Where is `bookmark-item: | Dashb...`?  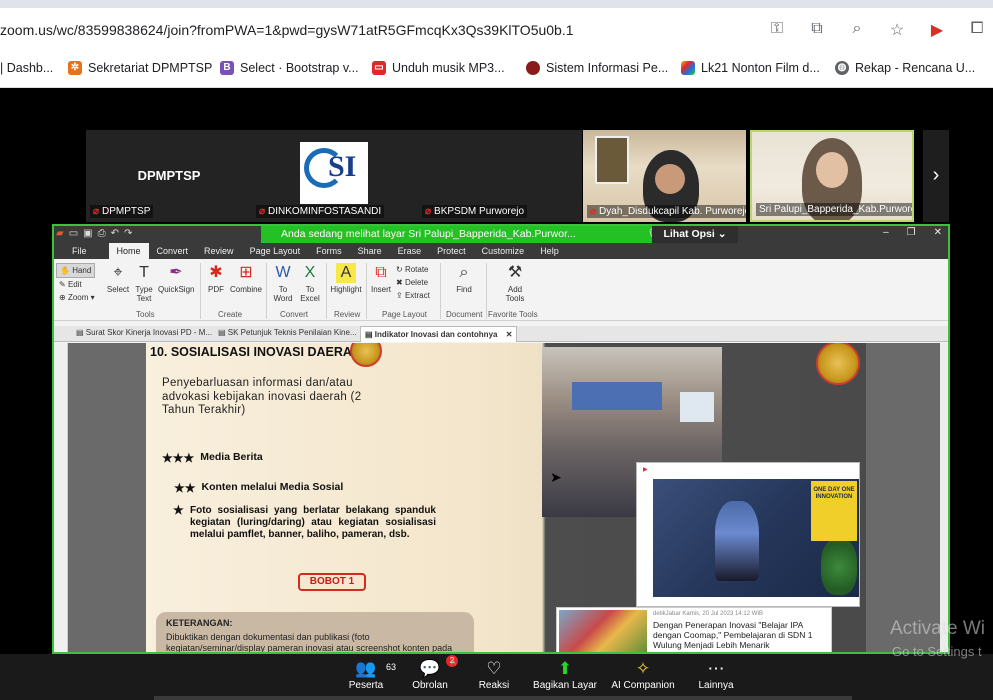
bookmark-item: | Dashb... is located at coordinates (26, 68).